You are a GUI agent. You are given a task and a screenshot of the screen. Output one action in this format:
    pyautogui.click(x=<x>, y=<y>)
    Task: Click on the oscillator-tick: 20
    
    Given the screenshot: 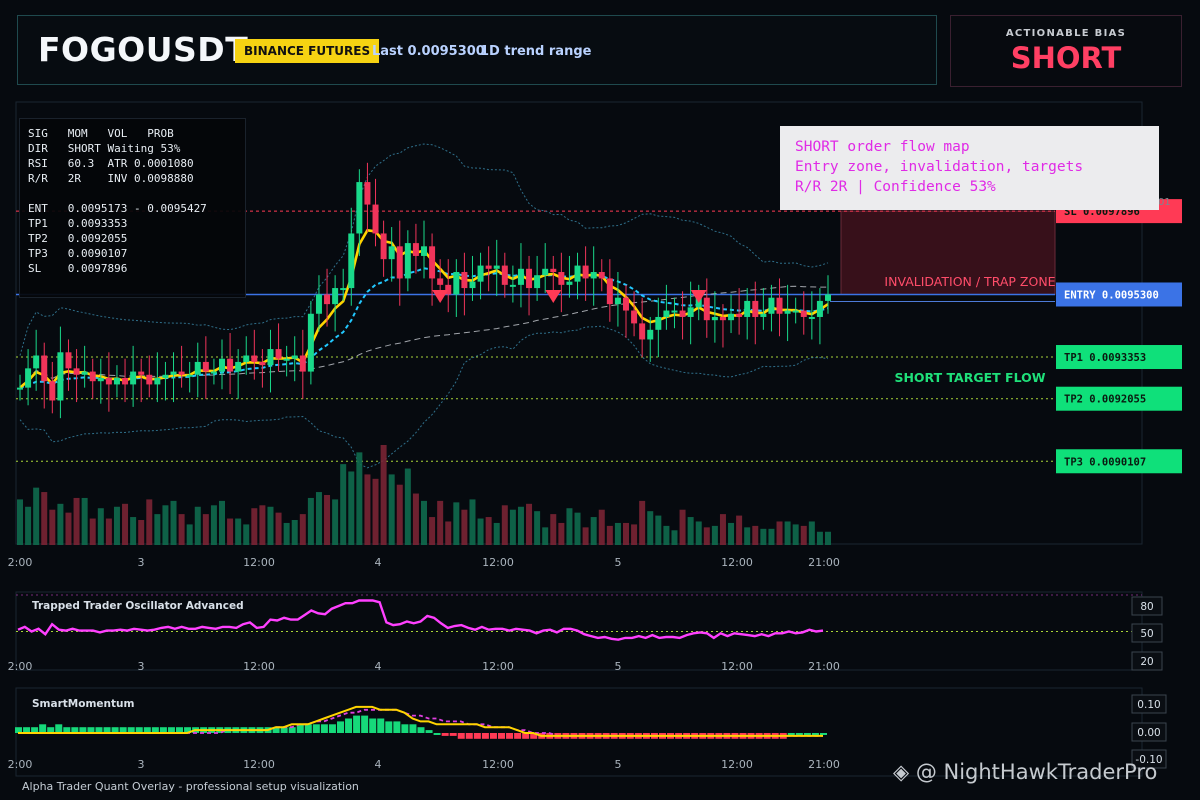 What is the action you would take?
    pyautogui.click(x=1146, y=662)
    